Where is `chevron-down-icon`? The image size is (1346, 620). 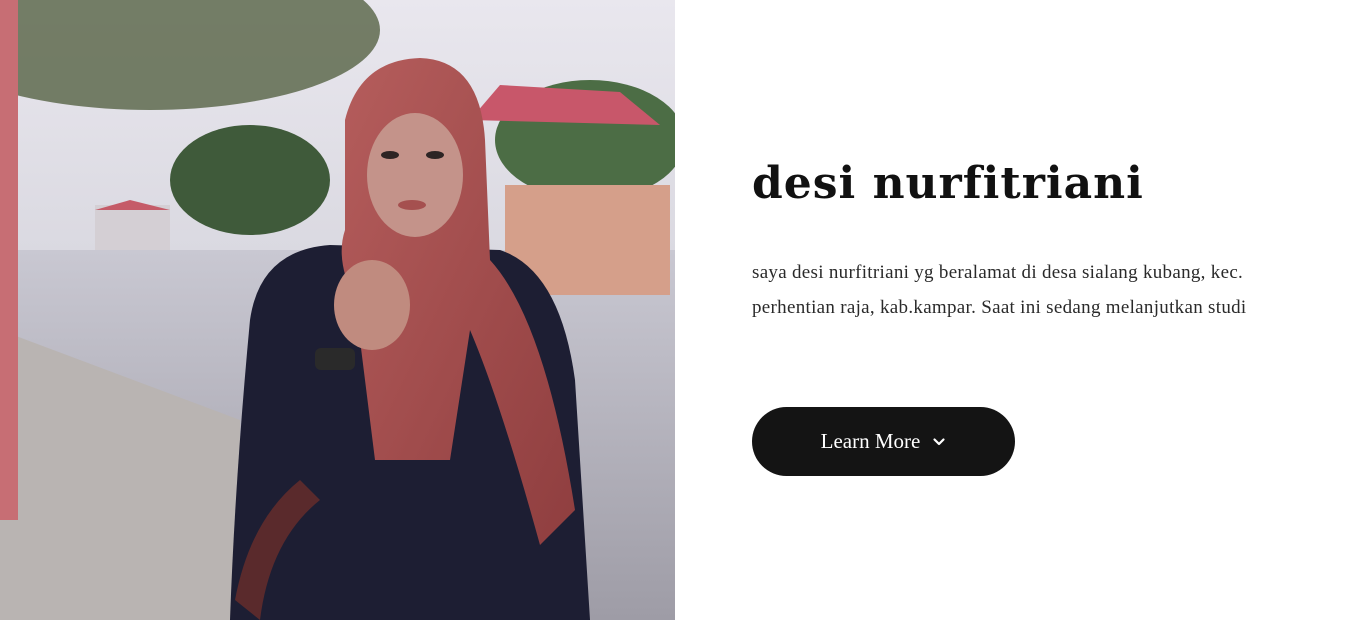 chevron-down-icon is located at coordinates (939, 442).